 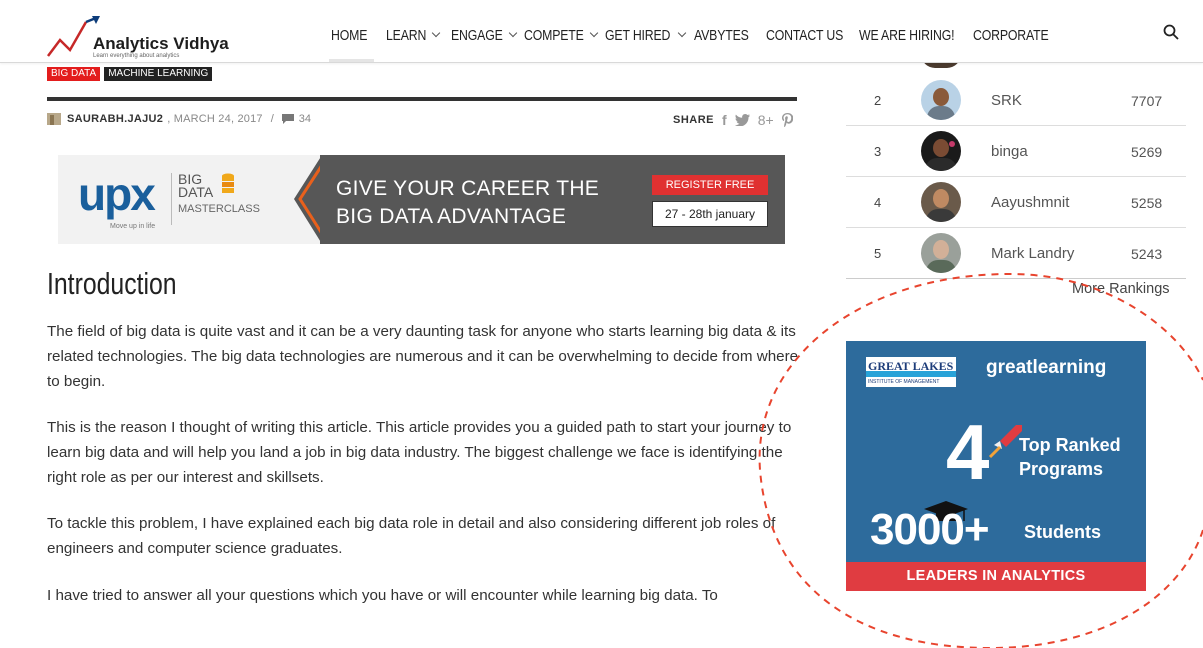 I want to click on nav-compete: COMPETE, so click(x=561, y=35).